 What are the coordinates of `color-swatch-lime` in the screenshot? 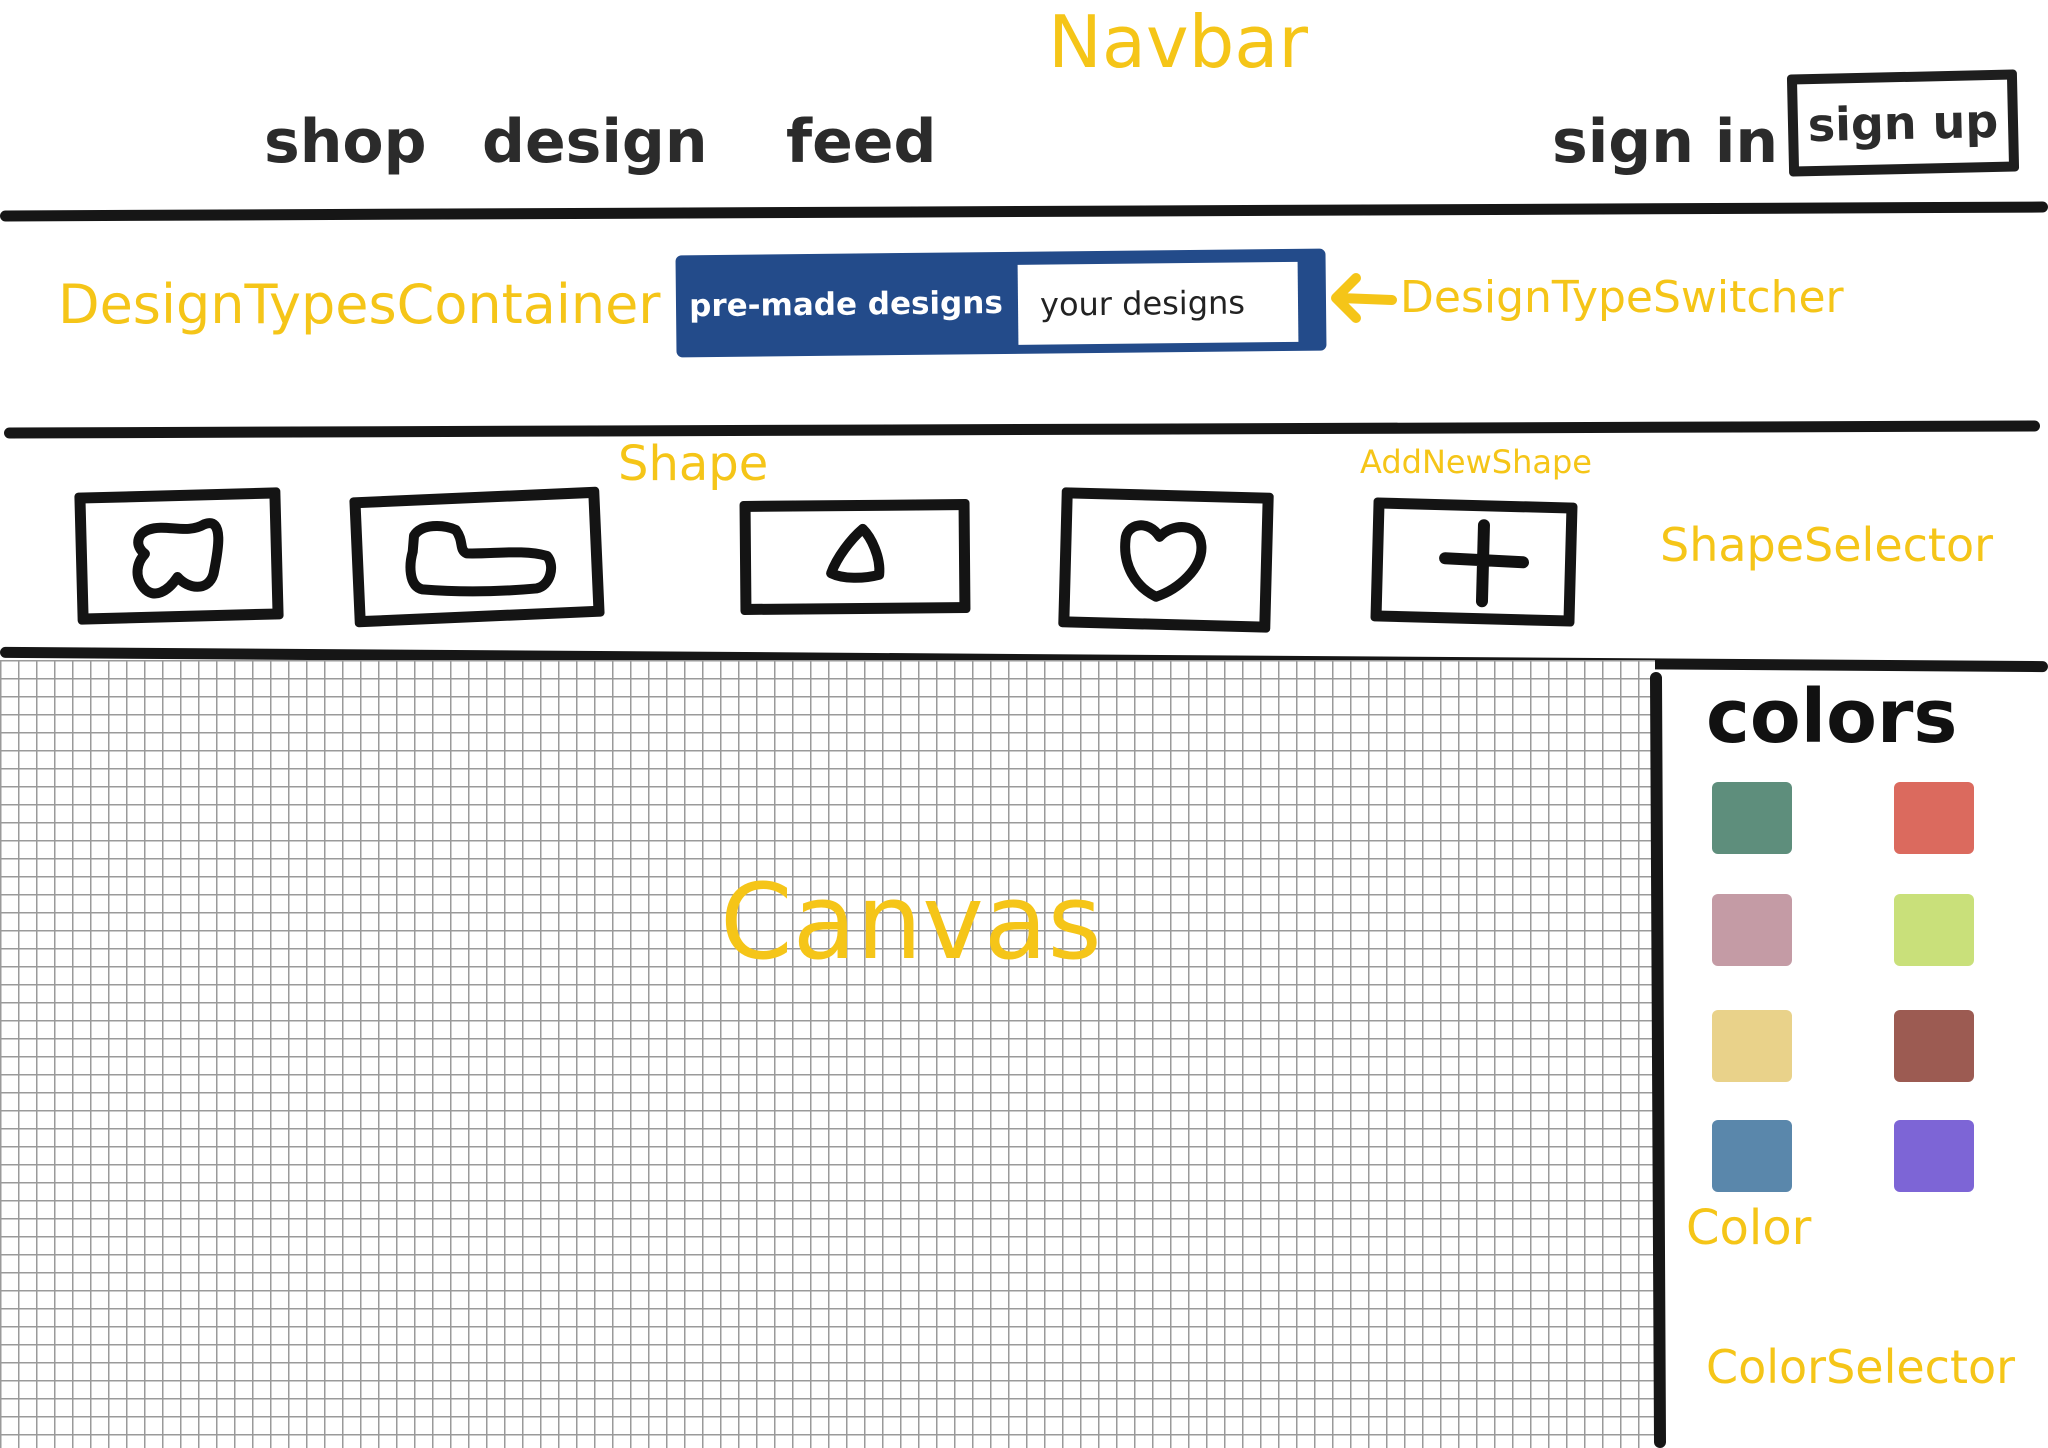 It's located at (1934, 930).